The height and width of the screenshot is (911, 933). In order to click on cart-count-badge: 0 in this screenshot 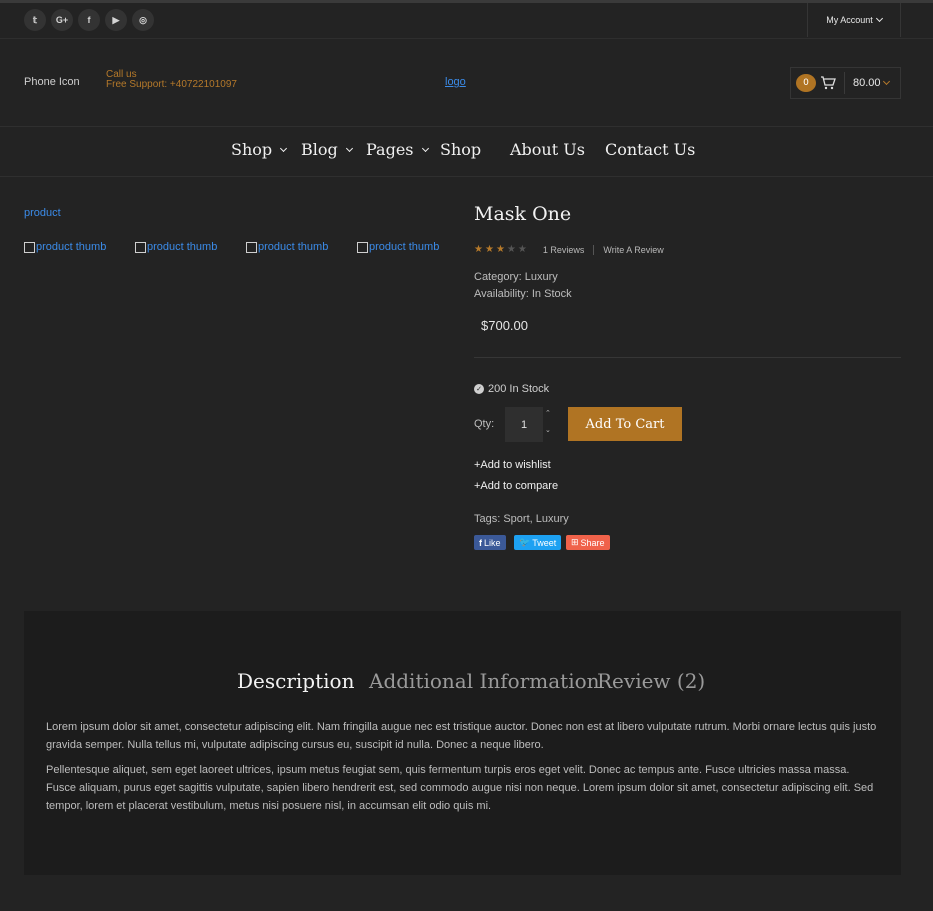, I will do `click(806, 83)`.